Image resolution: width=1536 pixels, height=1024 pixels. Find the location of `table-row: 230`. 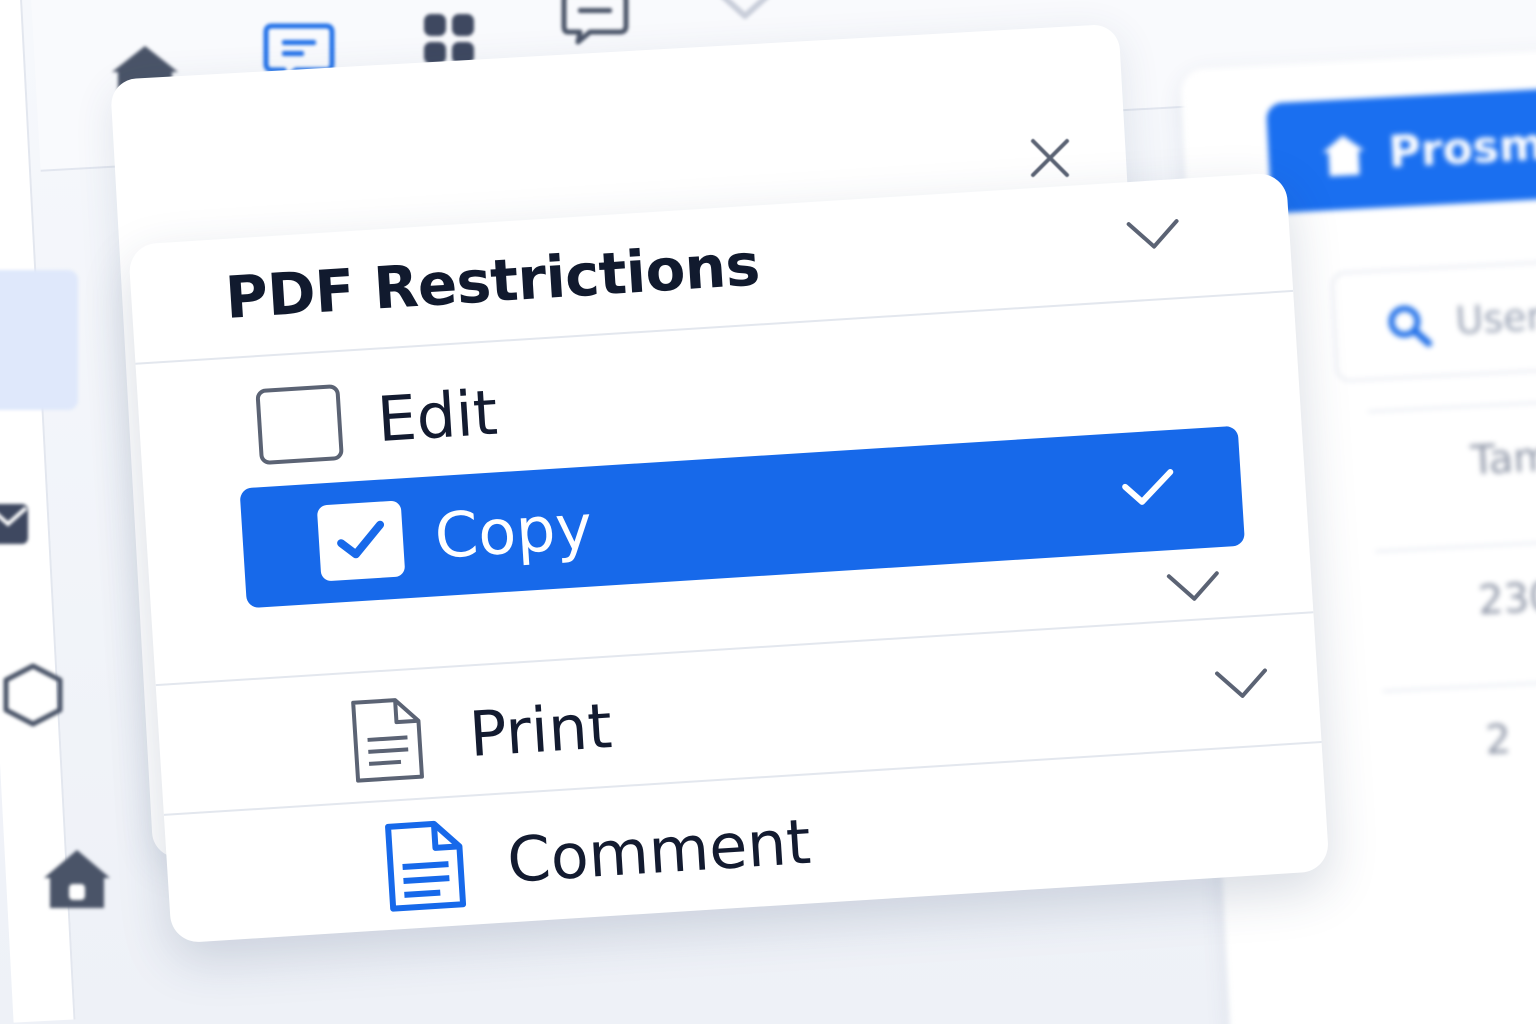

table-row: 230 is located at coordinates (1455, 597).